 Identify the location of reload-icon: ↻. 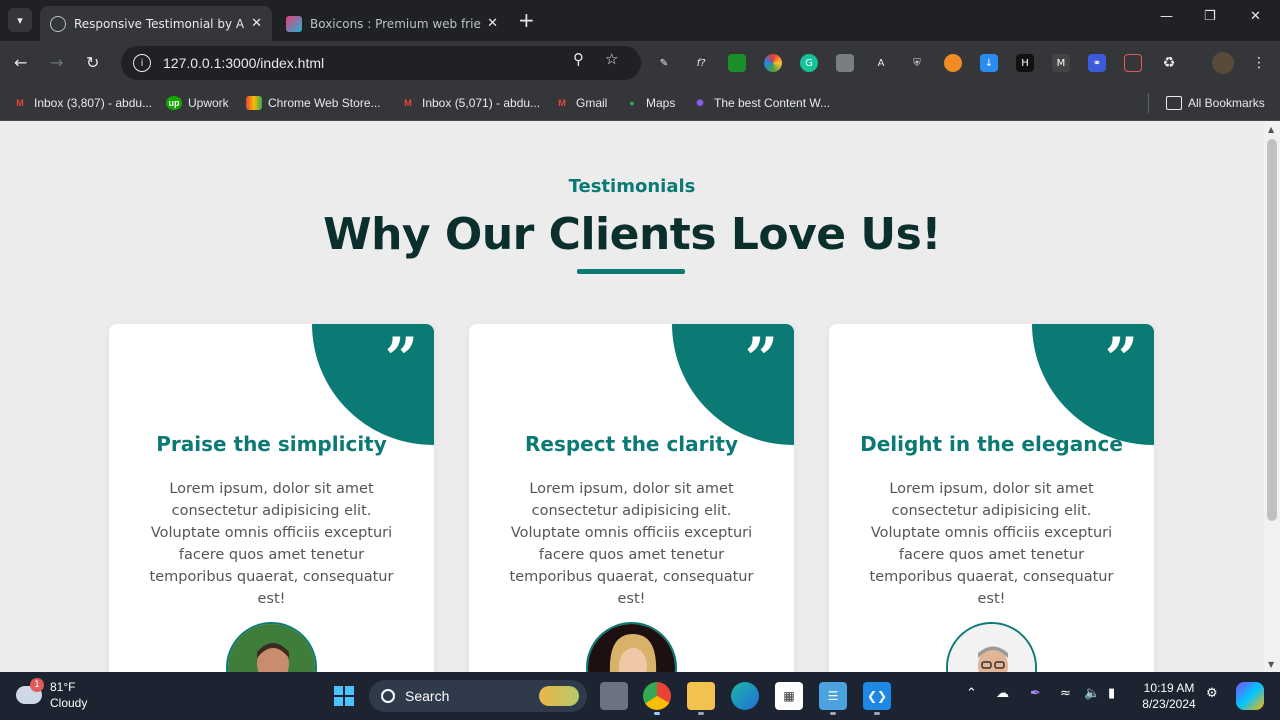
(92, 62).